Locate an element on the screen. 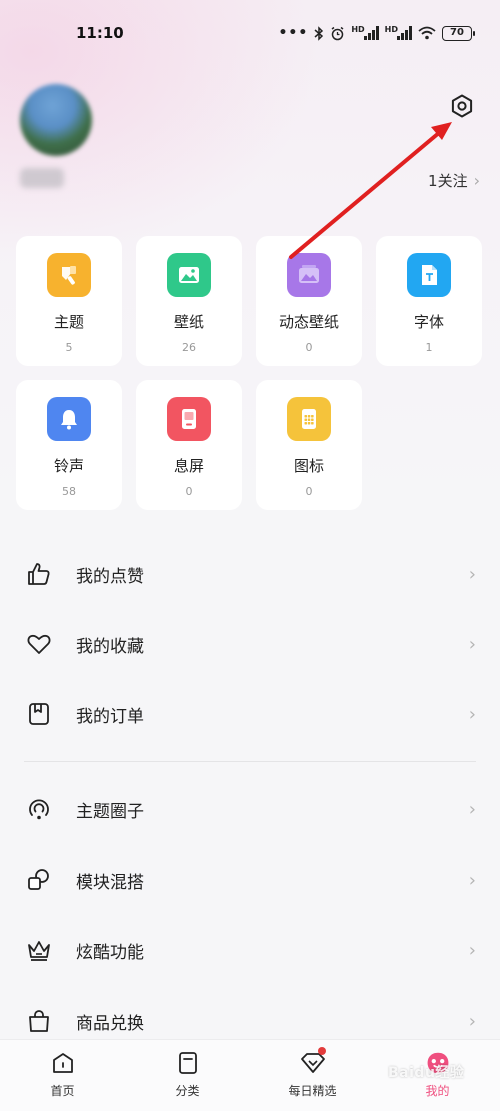 The width and height of the screenshot is (500, 1111). tile-label: 壁纸 is located at coordinates (188, 322).